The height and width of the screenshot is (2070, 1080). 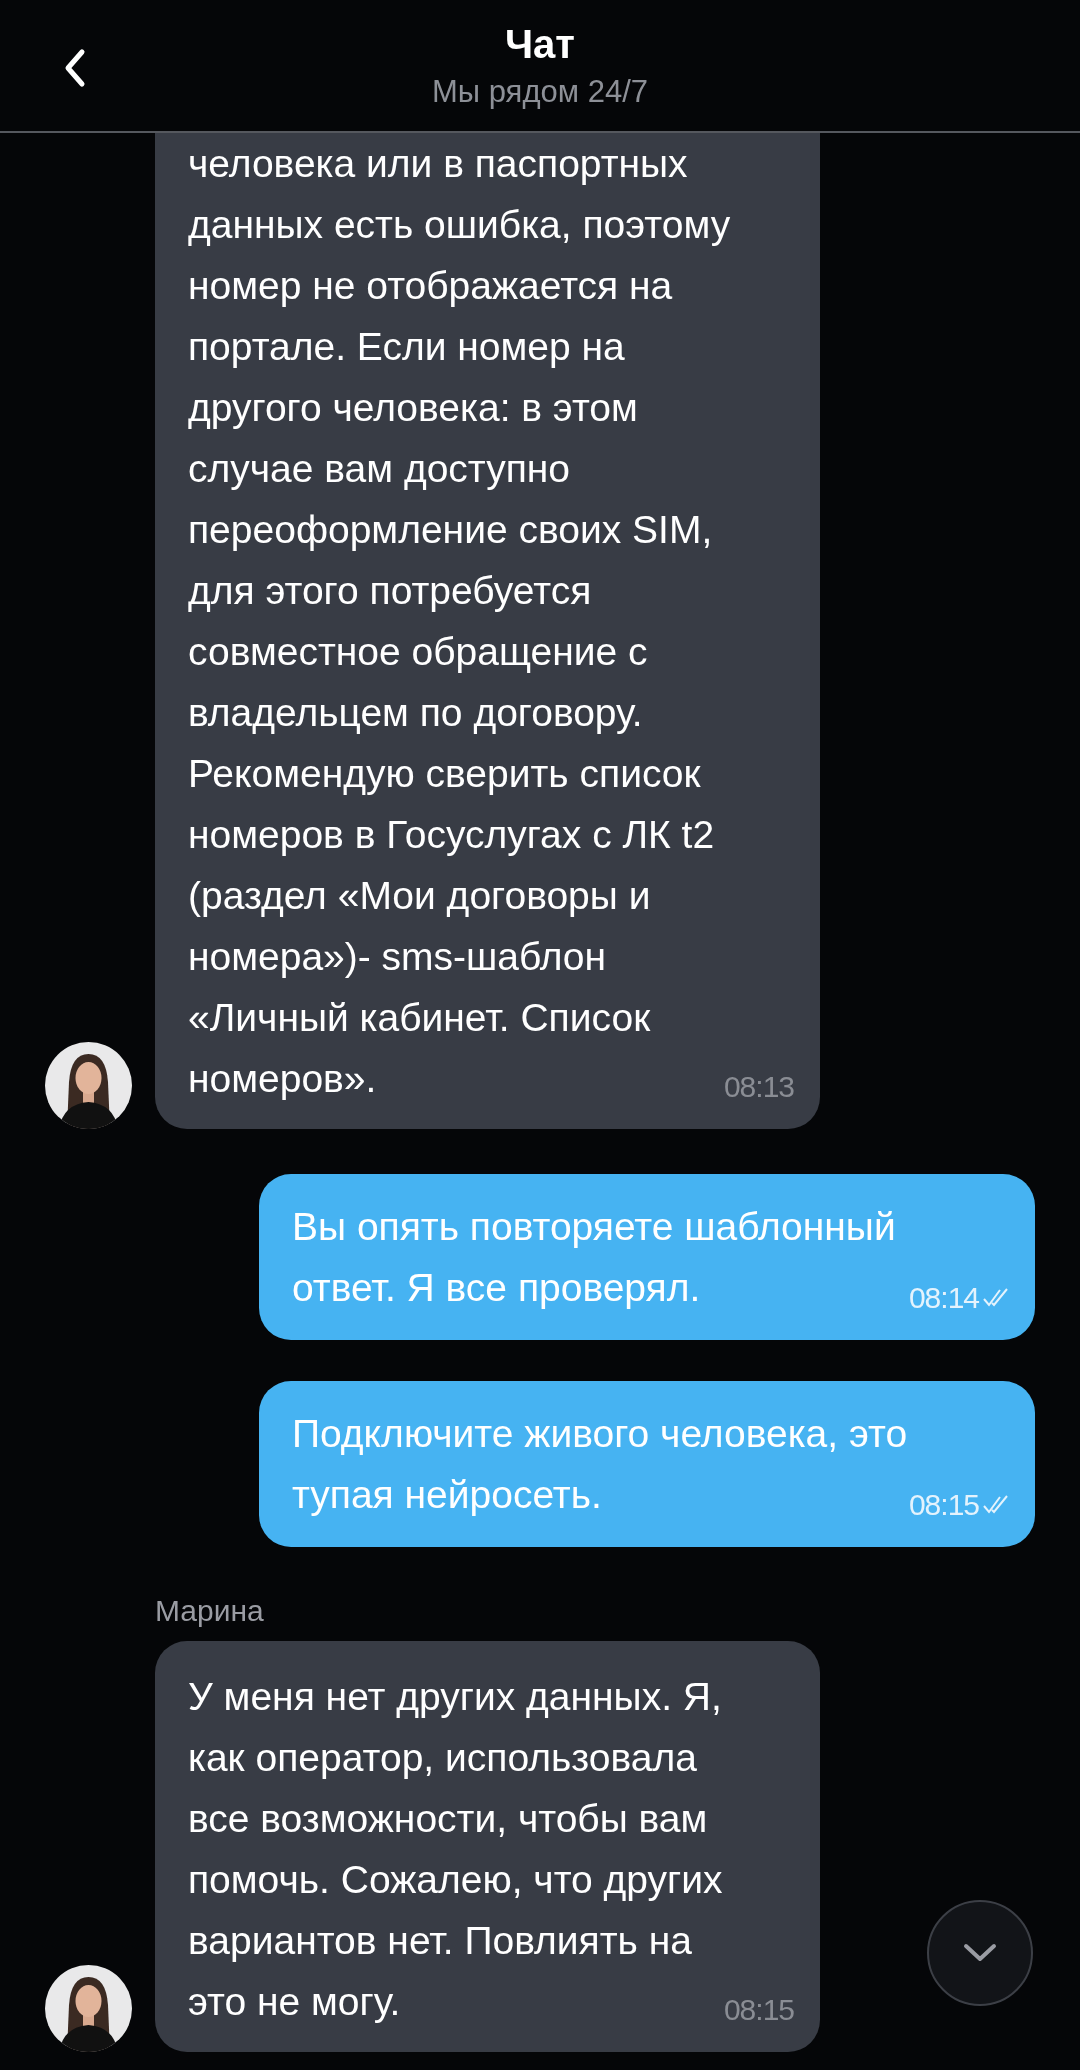 I want to click on message-time: 08:13, so click(x=758, y=1087).